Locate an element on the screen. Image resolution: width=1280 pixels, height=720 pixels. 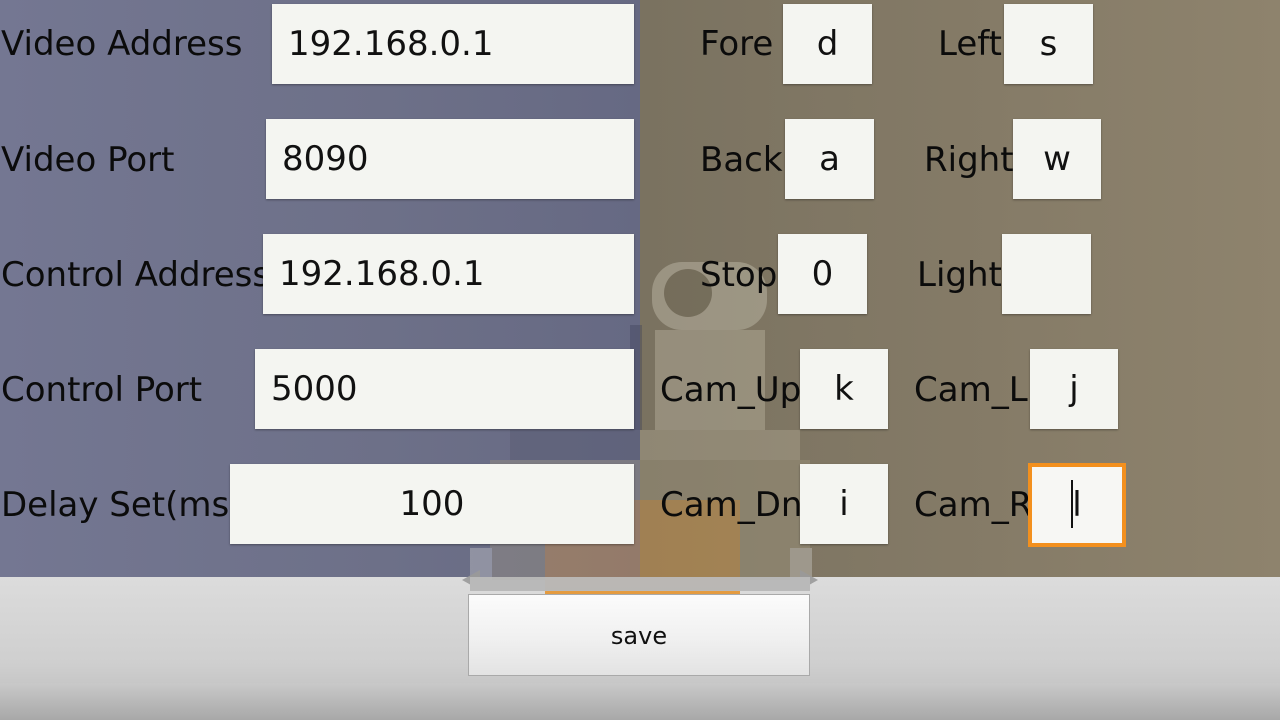
stop-label: Stop is located at coordinates (739, 275).